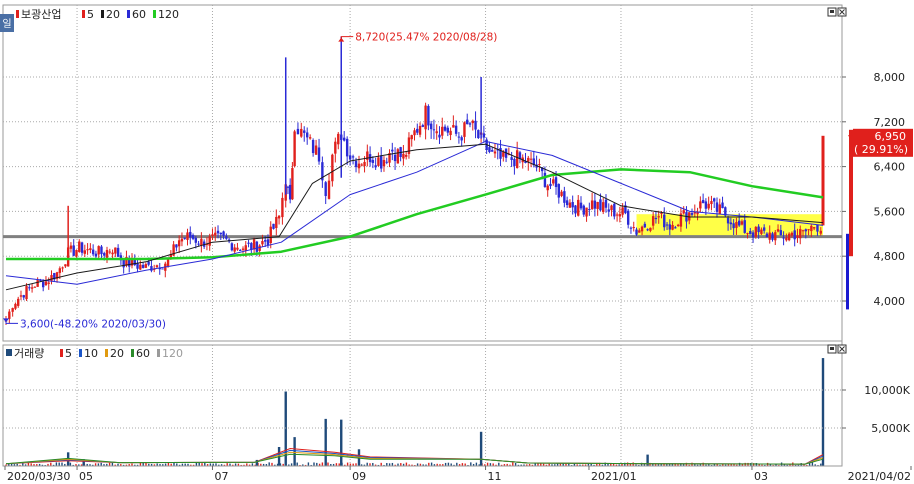 This screenshot has height=484, width=914. What do you see at coordinates (890, 301) in the screenshot?
I see `price-tick-label: 4,000` at bounding box center [890, 301].